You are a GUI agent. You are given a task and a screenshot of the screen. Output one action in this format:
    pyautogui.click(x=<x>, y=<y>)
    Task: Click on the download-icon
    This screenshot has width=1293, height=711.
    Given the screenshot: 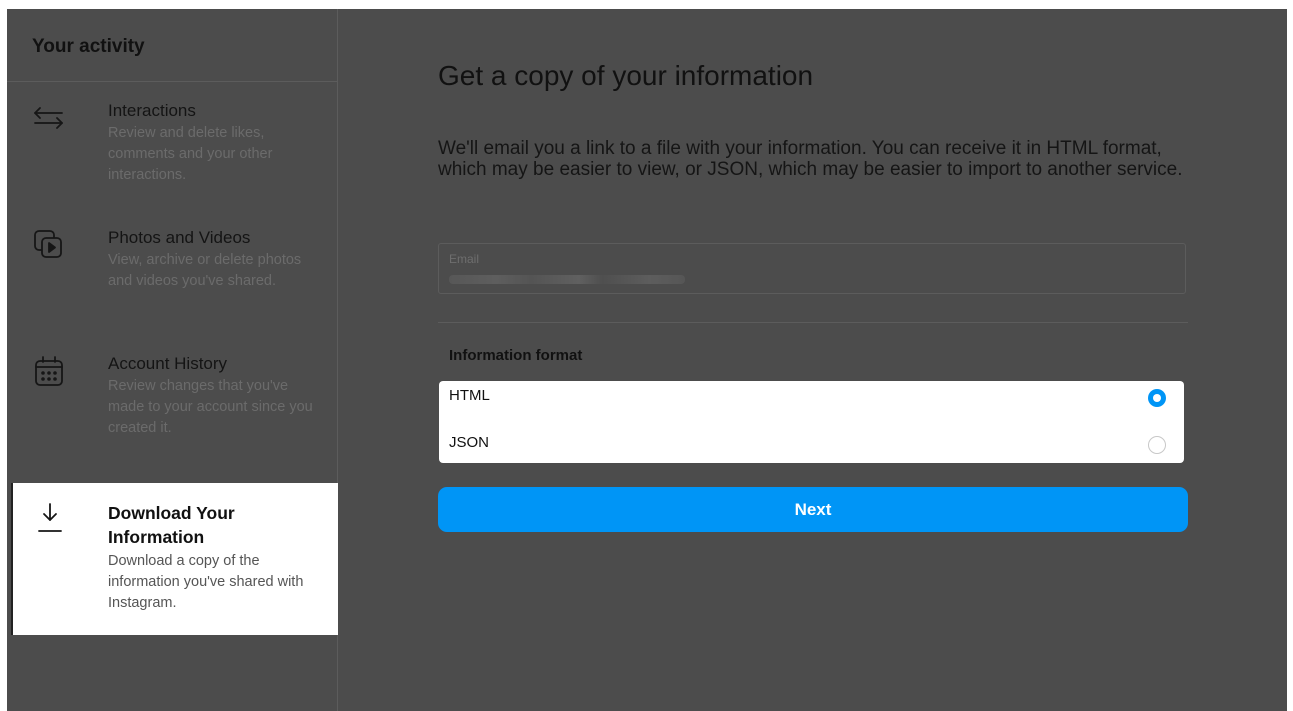 What is the action you would take?
    pyautogui.click(x=51, y=518)
    